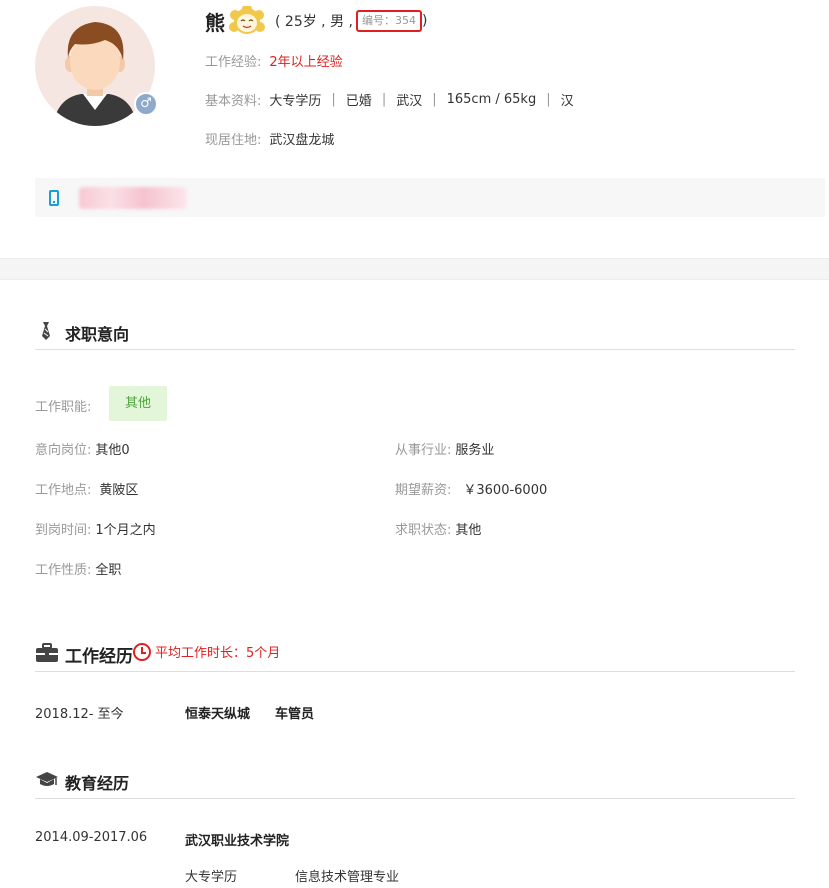 This screenshot has width=829, height=888. I want to click on phone-contact-bar, so click(430, 197).